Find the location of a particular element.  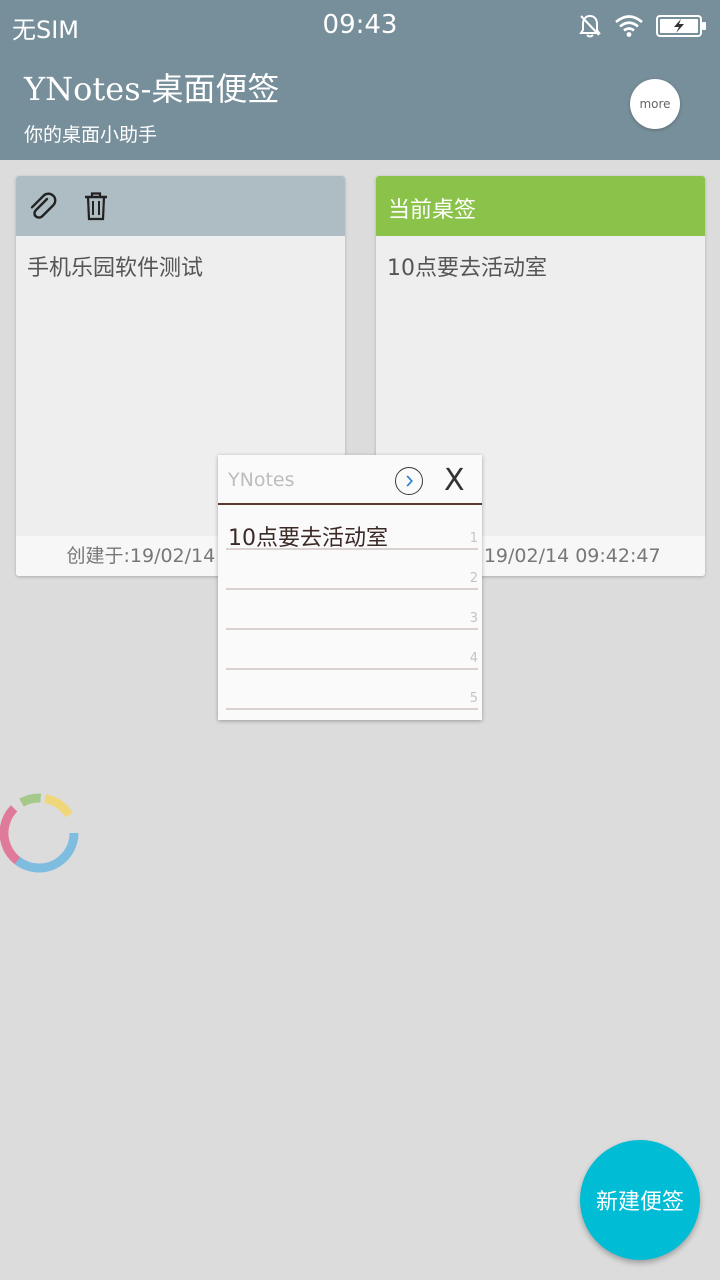

note-card-text: 10点要去活动室 is located at coordinates (467, 268).